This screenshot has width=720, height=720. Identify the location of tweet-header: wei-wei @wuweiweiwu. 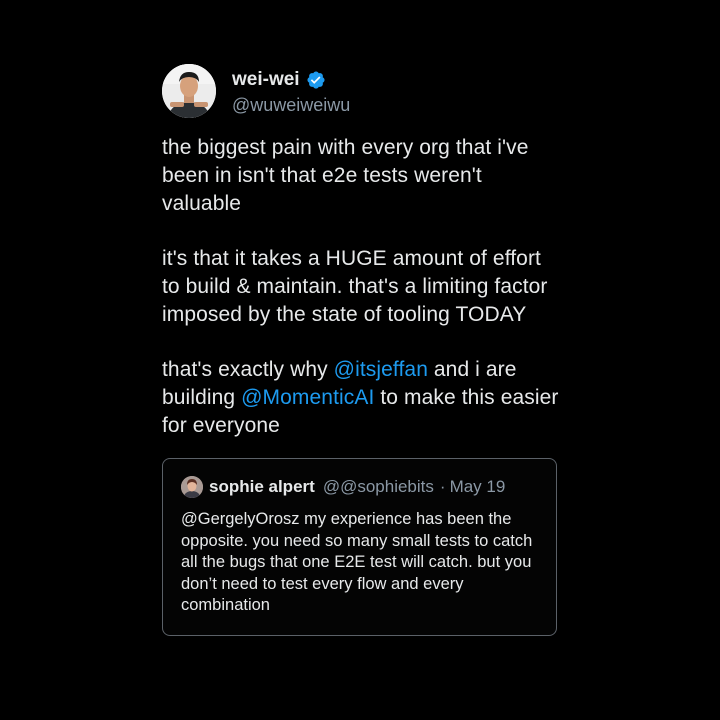
(362, 91).